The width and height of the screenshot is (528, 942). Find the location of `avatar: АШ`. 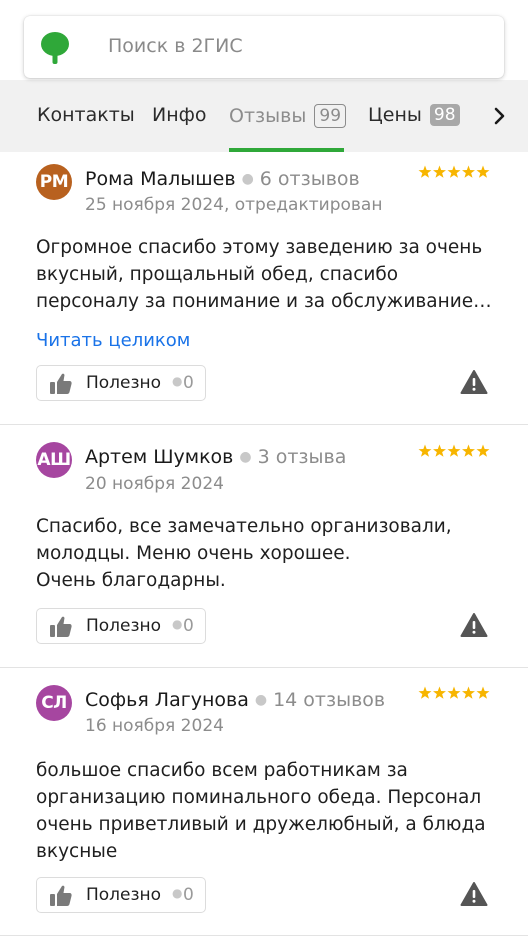

avatar: АШ is located at coordinates (54, 460).